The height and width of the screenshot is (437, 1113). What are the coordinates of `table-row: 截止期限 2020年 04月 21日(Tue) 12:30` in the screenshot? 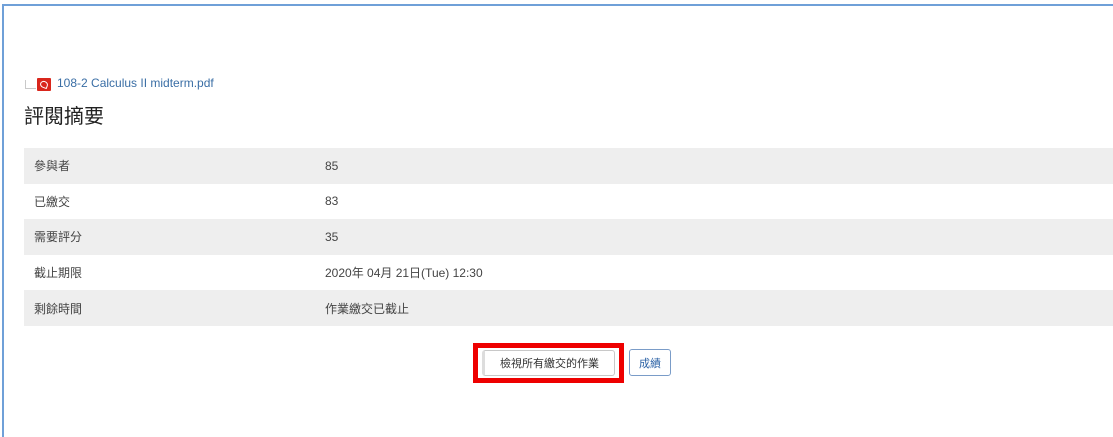 It's located at (568, 273).